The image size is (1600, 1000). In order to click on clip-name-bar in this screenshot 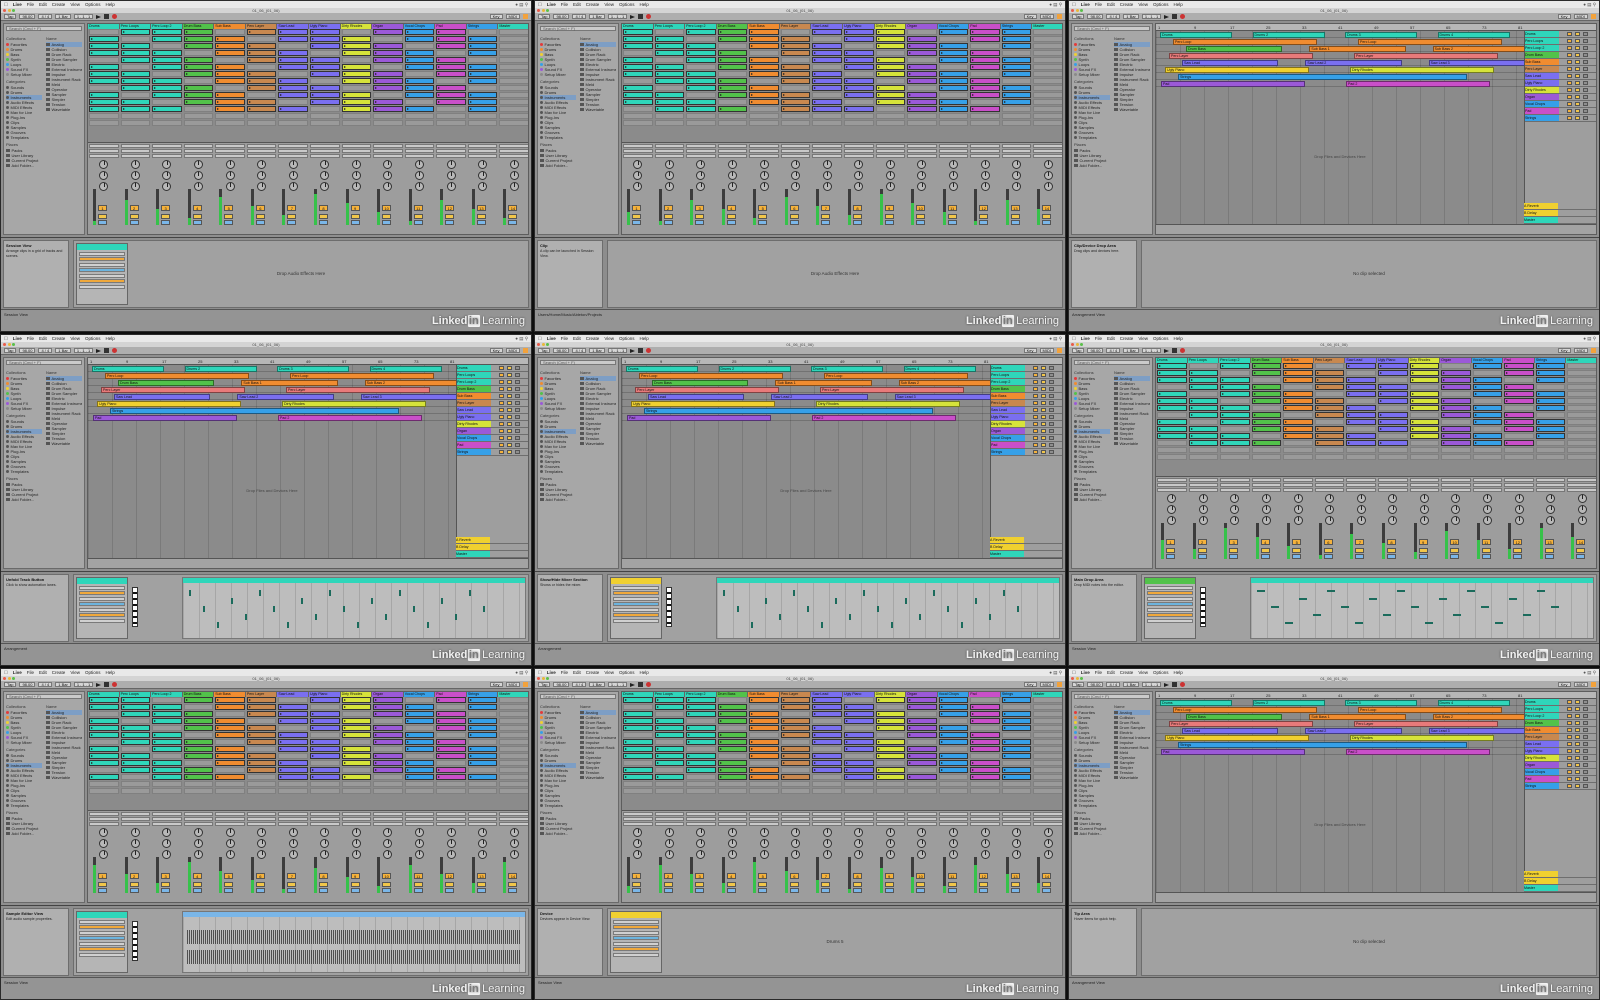, I will do `click(102, 915)`.